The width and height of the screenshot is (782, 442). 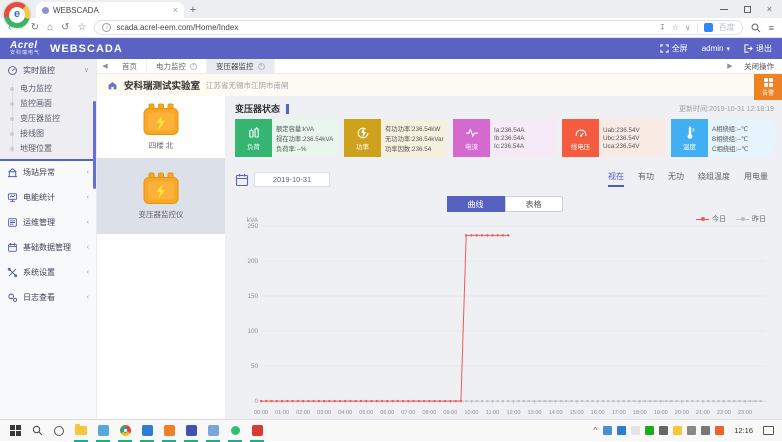 What do you see at coordinates (292, 179) in the screenshot?
I see `date-input` at bounding box center [292, 179].